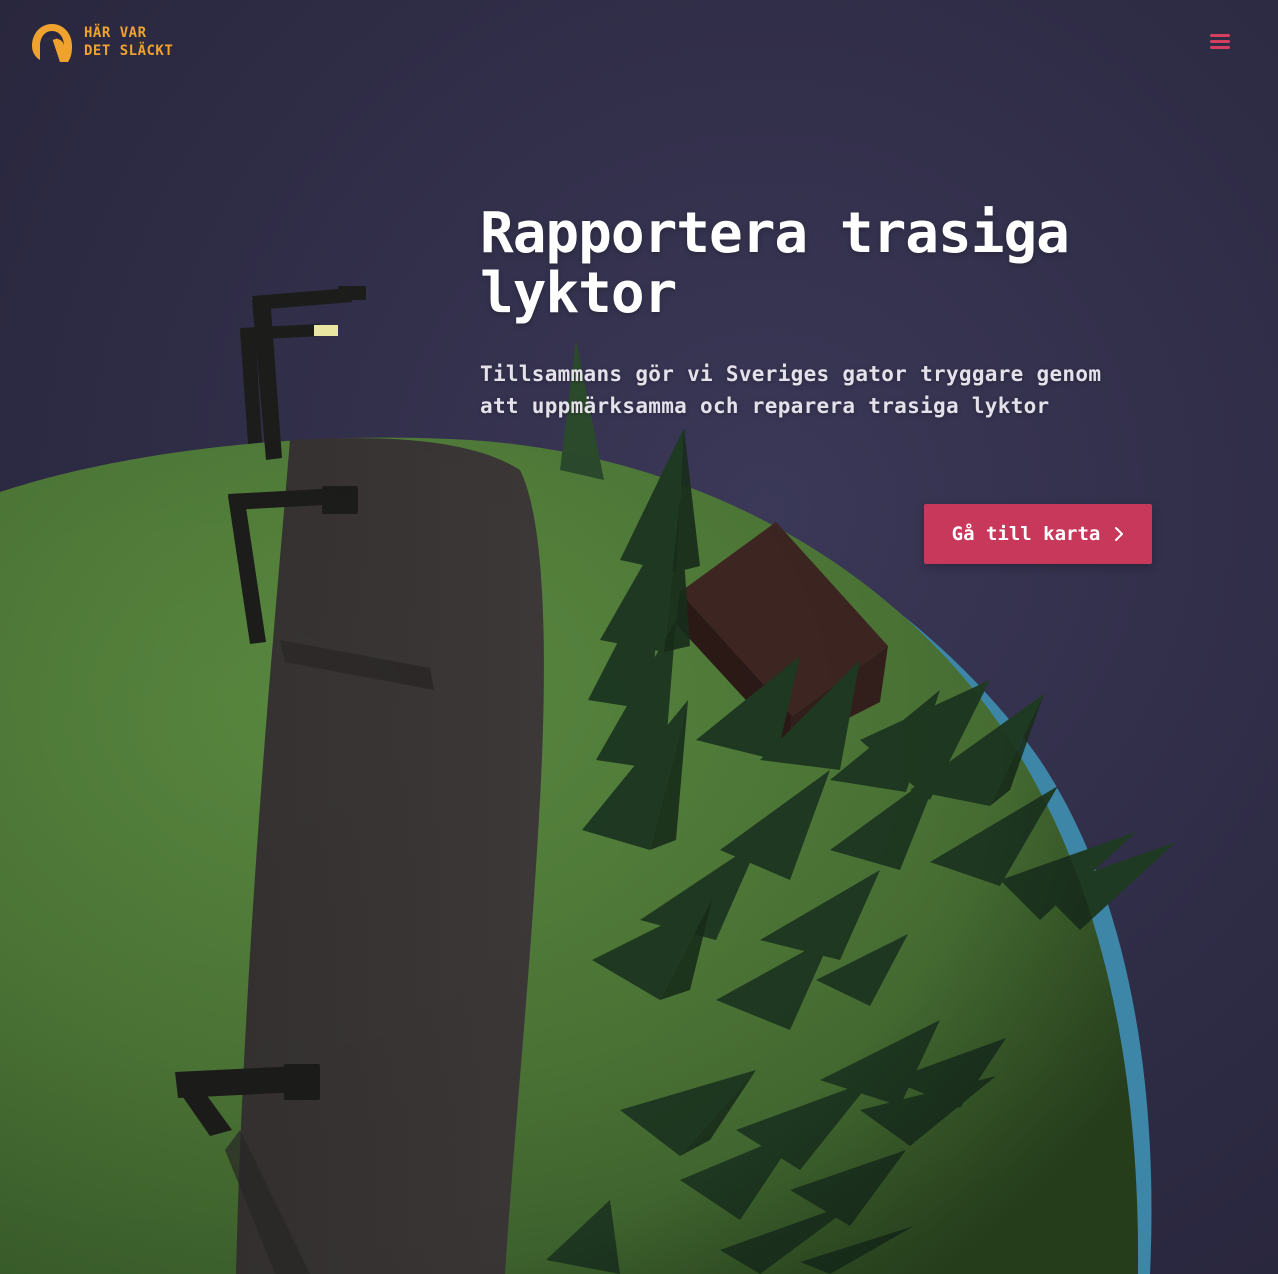 This screenshot has height=1274, width=1278. Describe the element at coordinates (52, 43) in the screenshot. I see `streetlamp-logo-icon` at that location.